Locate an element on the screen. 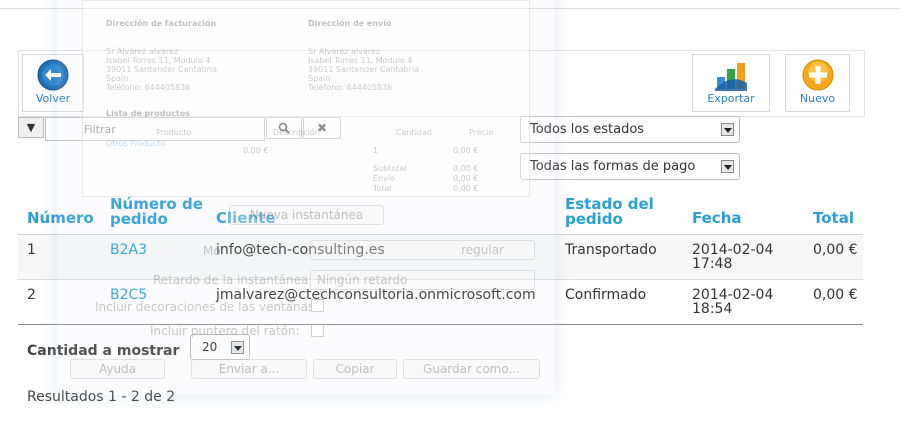 The image size is (900, 435). row-order-link: B2C5 is located at coordinates (128, 295).